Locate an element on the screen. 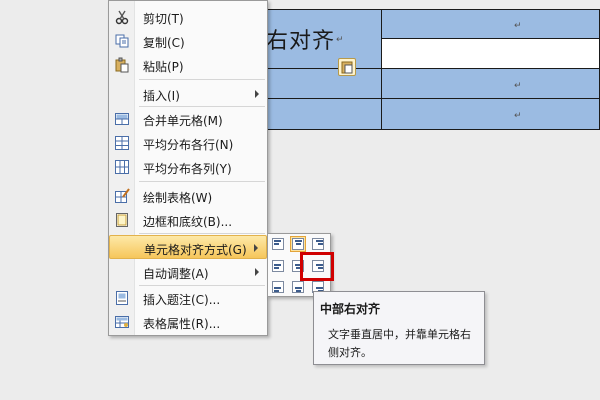 The image size is (600, 400). menu-item-autofit: 自动调整(A) is located at coordinates (188, 272).